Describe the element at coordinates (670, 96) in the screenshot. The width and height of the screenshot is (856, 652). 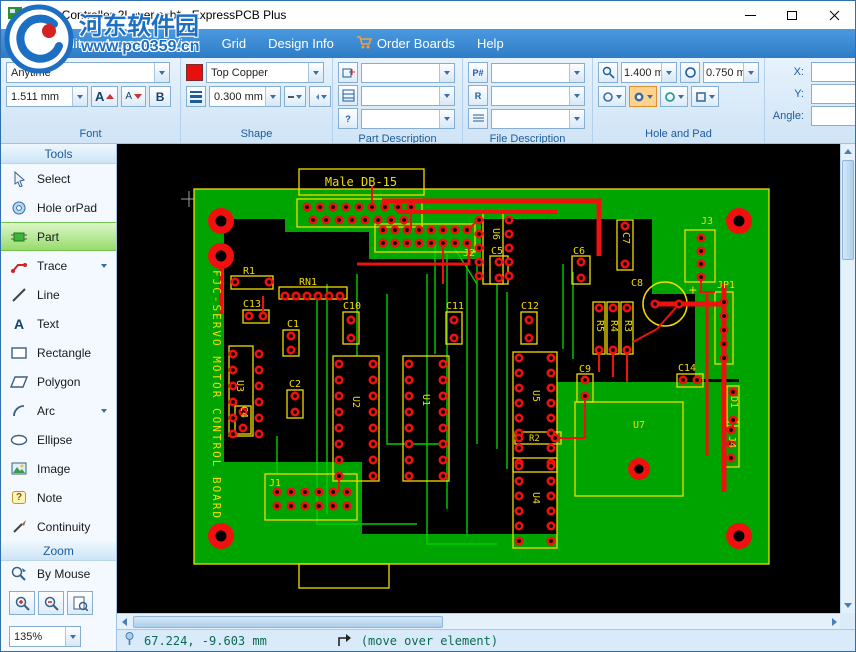
I see `via-pad-icon` at that location.